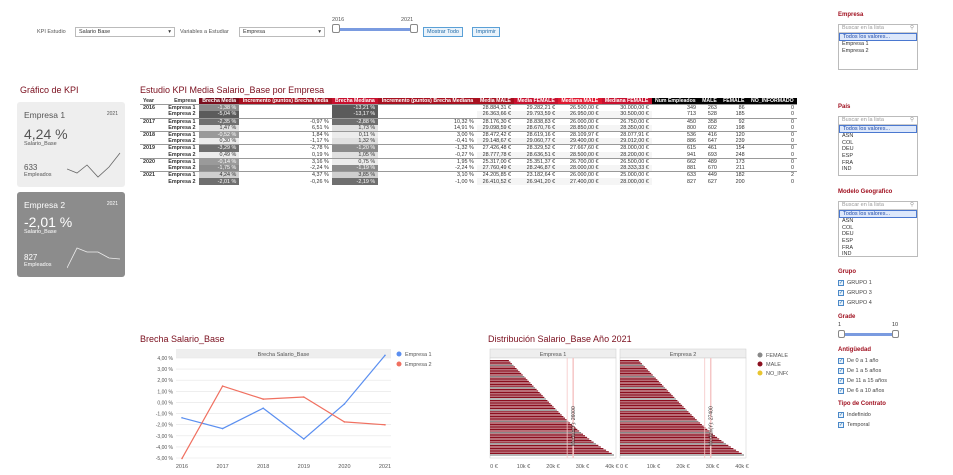 Image resolution: width=953 pixels, height=475 pixels. I want to click on year-slider-track, so click(376, 29).